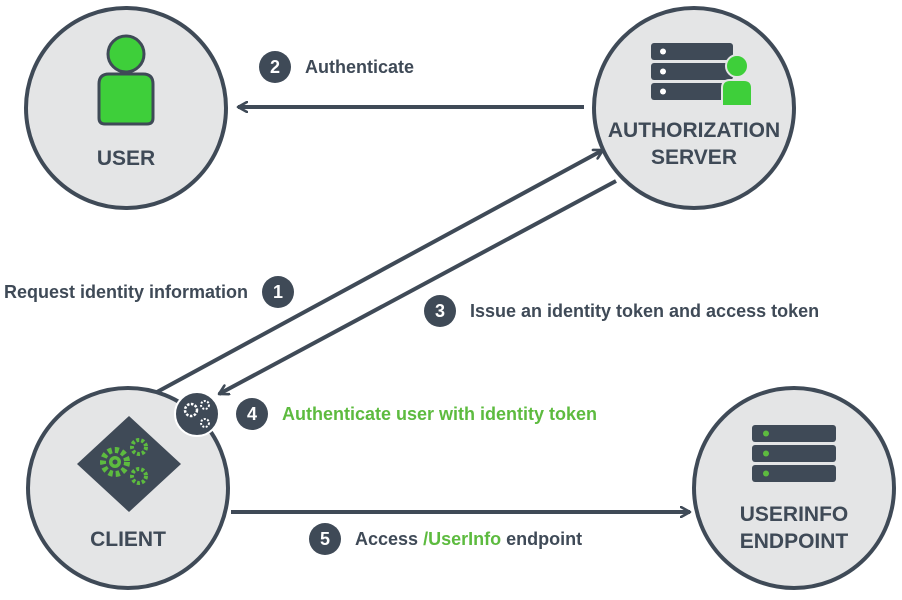  What do you see at coordinates (440, 413) in the screenshot?
I see `step-4-text: Authenticate user with identity token` at bounding box center [440, 413].